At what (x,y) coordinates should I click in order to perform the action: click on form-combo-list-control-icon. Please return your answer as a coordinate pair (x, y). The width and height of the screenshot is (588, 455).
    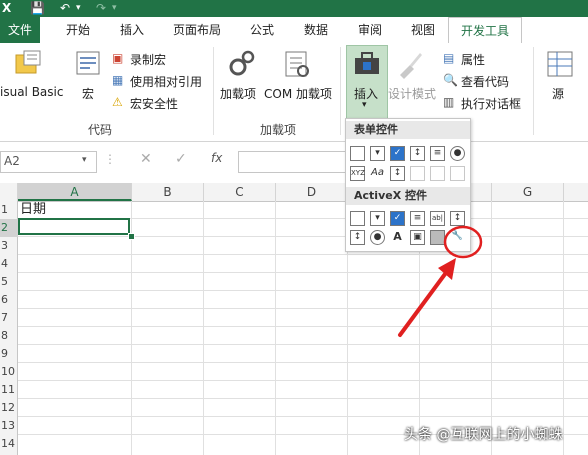
    Looking at the image, I should click on (437, 173).